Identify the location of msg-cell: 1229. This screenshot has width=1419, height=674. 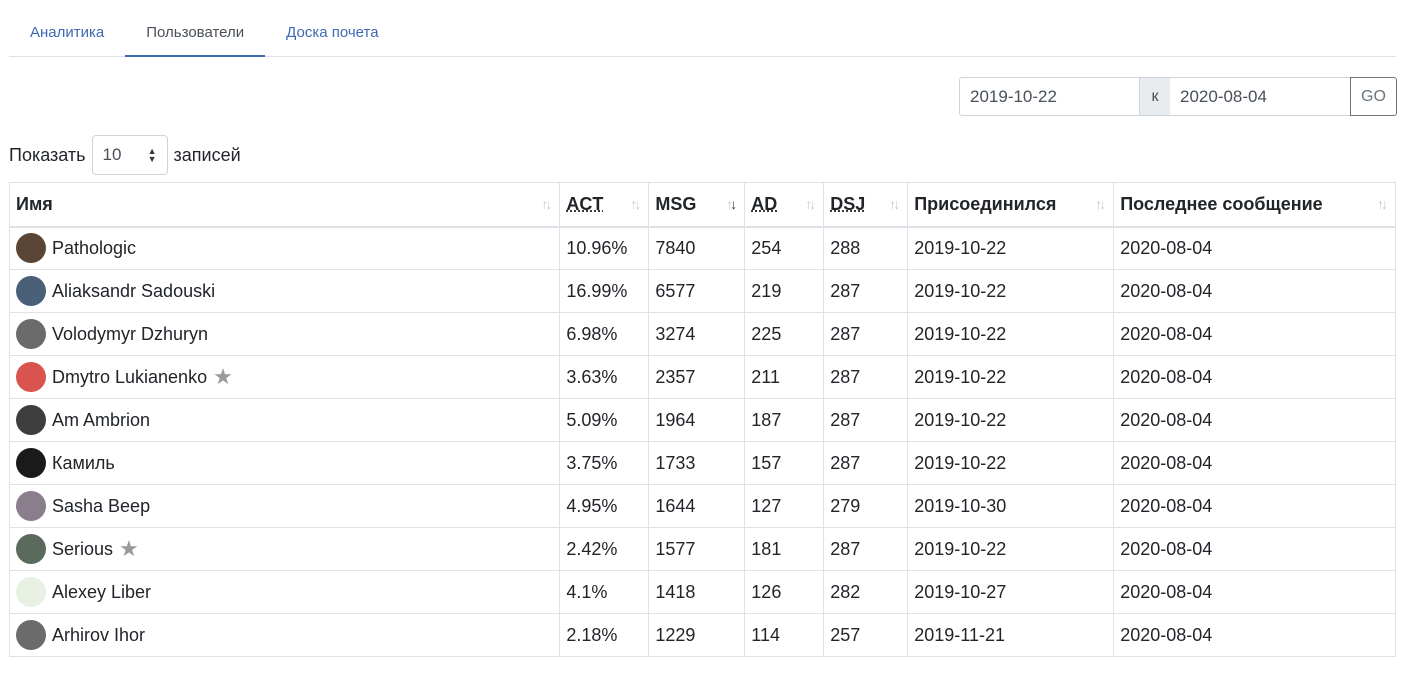
(697, 635).